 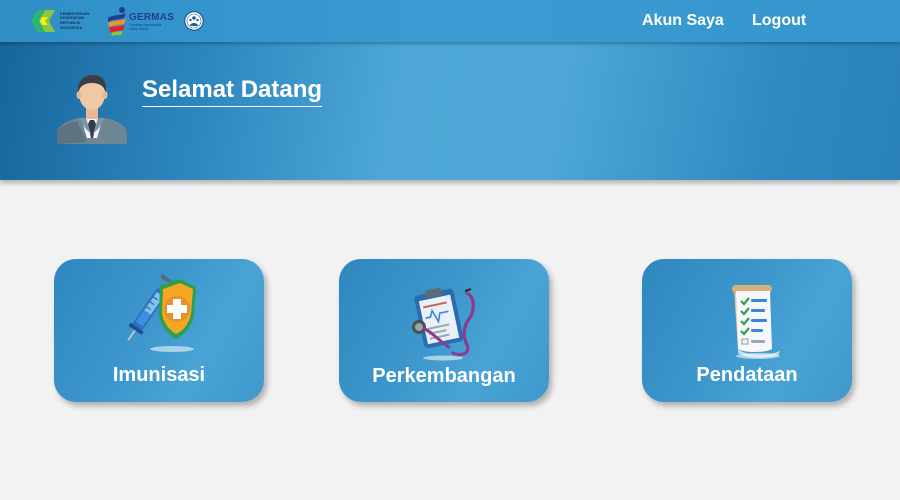 What do you see at coordinates (747, 375) in the screenshot?
I see `card-pendataan-label: Pendataan` at bounding box center [747, 375].